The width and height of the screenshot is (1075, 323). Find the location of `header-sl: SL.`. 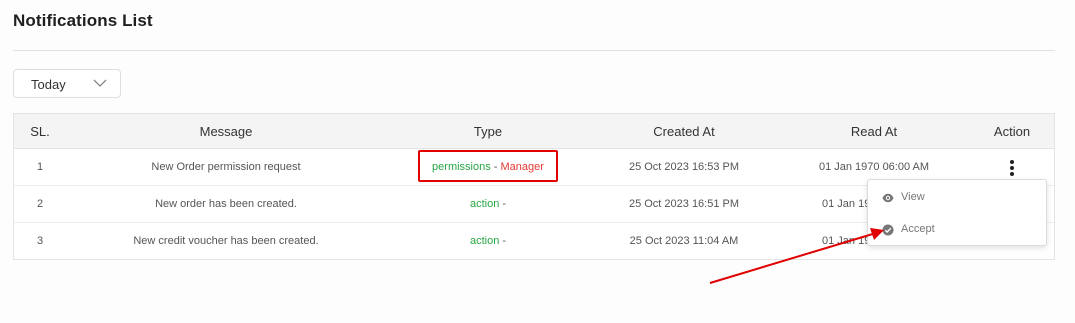

header-sl: SL. is located at coordinates (40, 131).